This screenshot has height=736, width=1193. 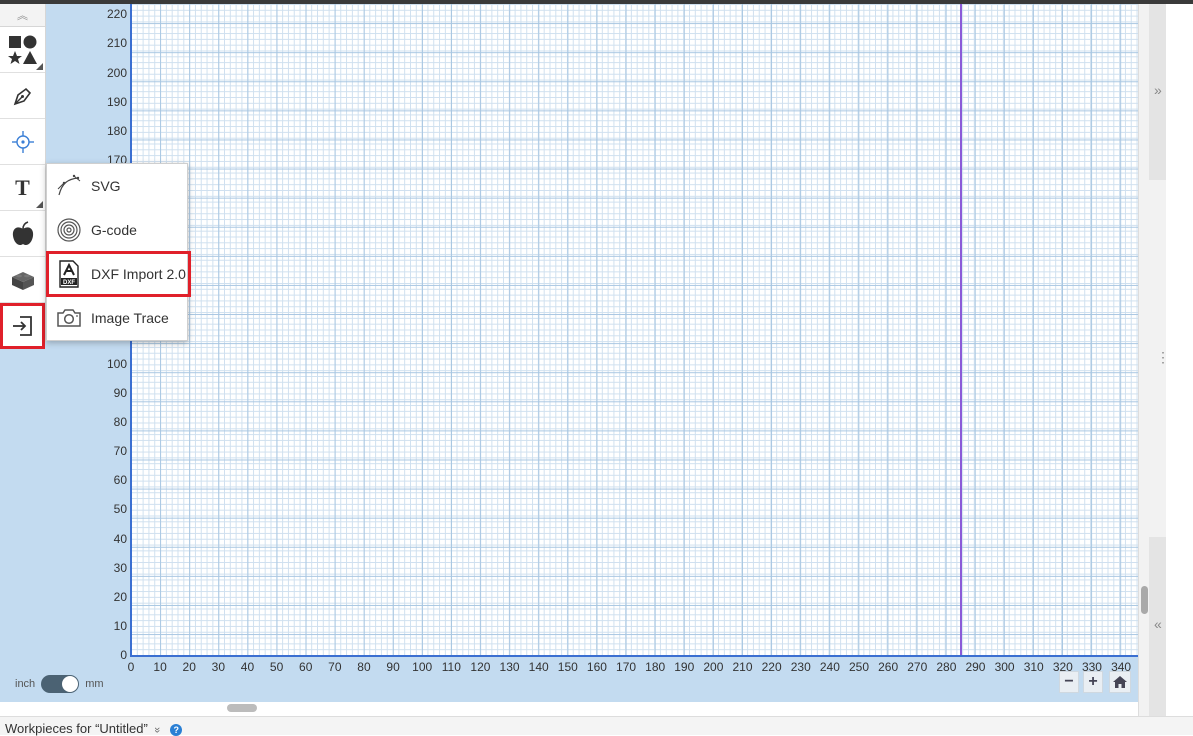 I want to click on x-tick-label: 240, so click(x=829, y=667).